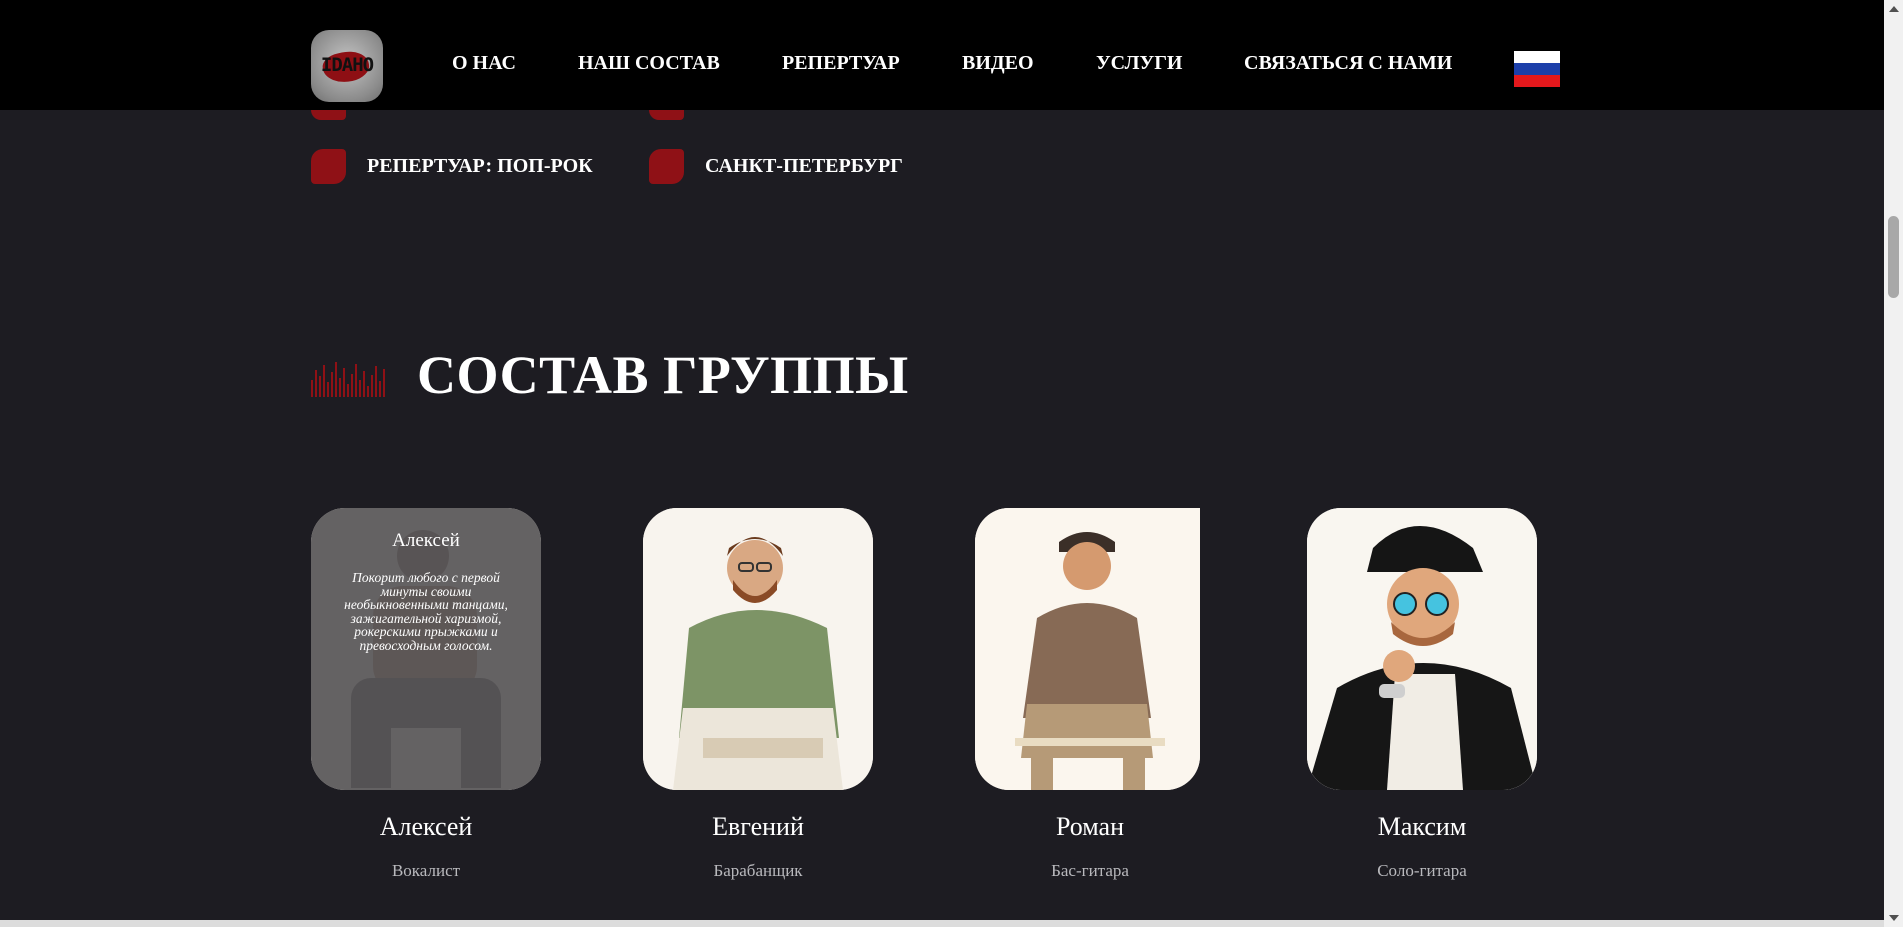 This screenshot has height=927, width=1903. What do you see at coordinates (426, 826) in the screenshot?
I see `member-name: Алексей` at bounding box center [426, 826].